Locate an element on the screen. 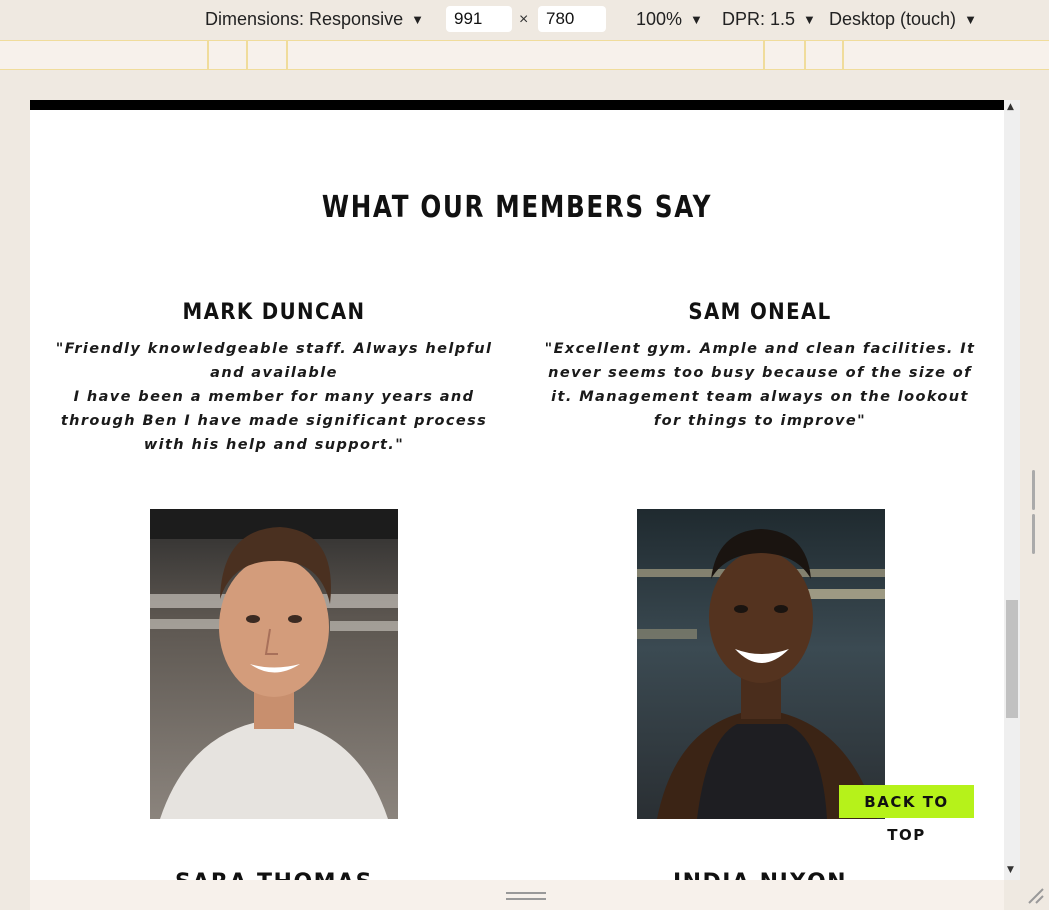 The height and width of the screenshot is (910, 1049). device-mode-dropdown: Desktop (touch) ▼ is located at coordinates (903, 19).